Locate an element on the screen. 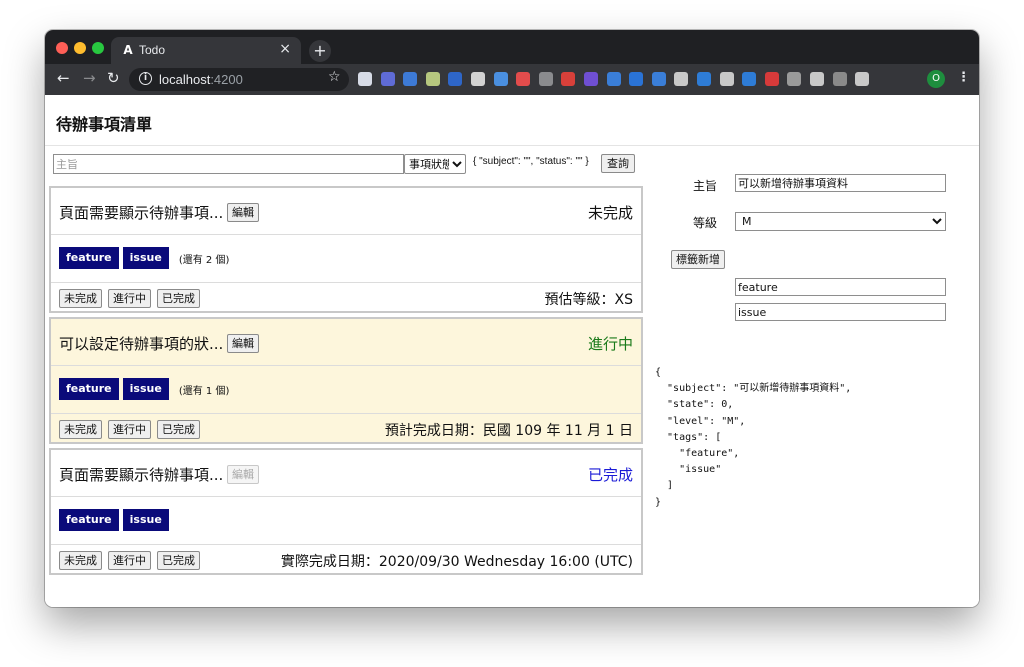 This screenshot has height=667, width=1024. edit-button-disabled: 編輯 is located at coordinates (243, 474).